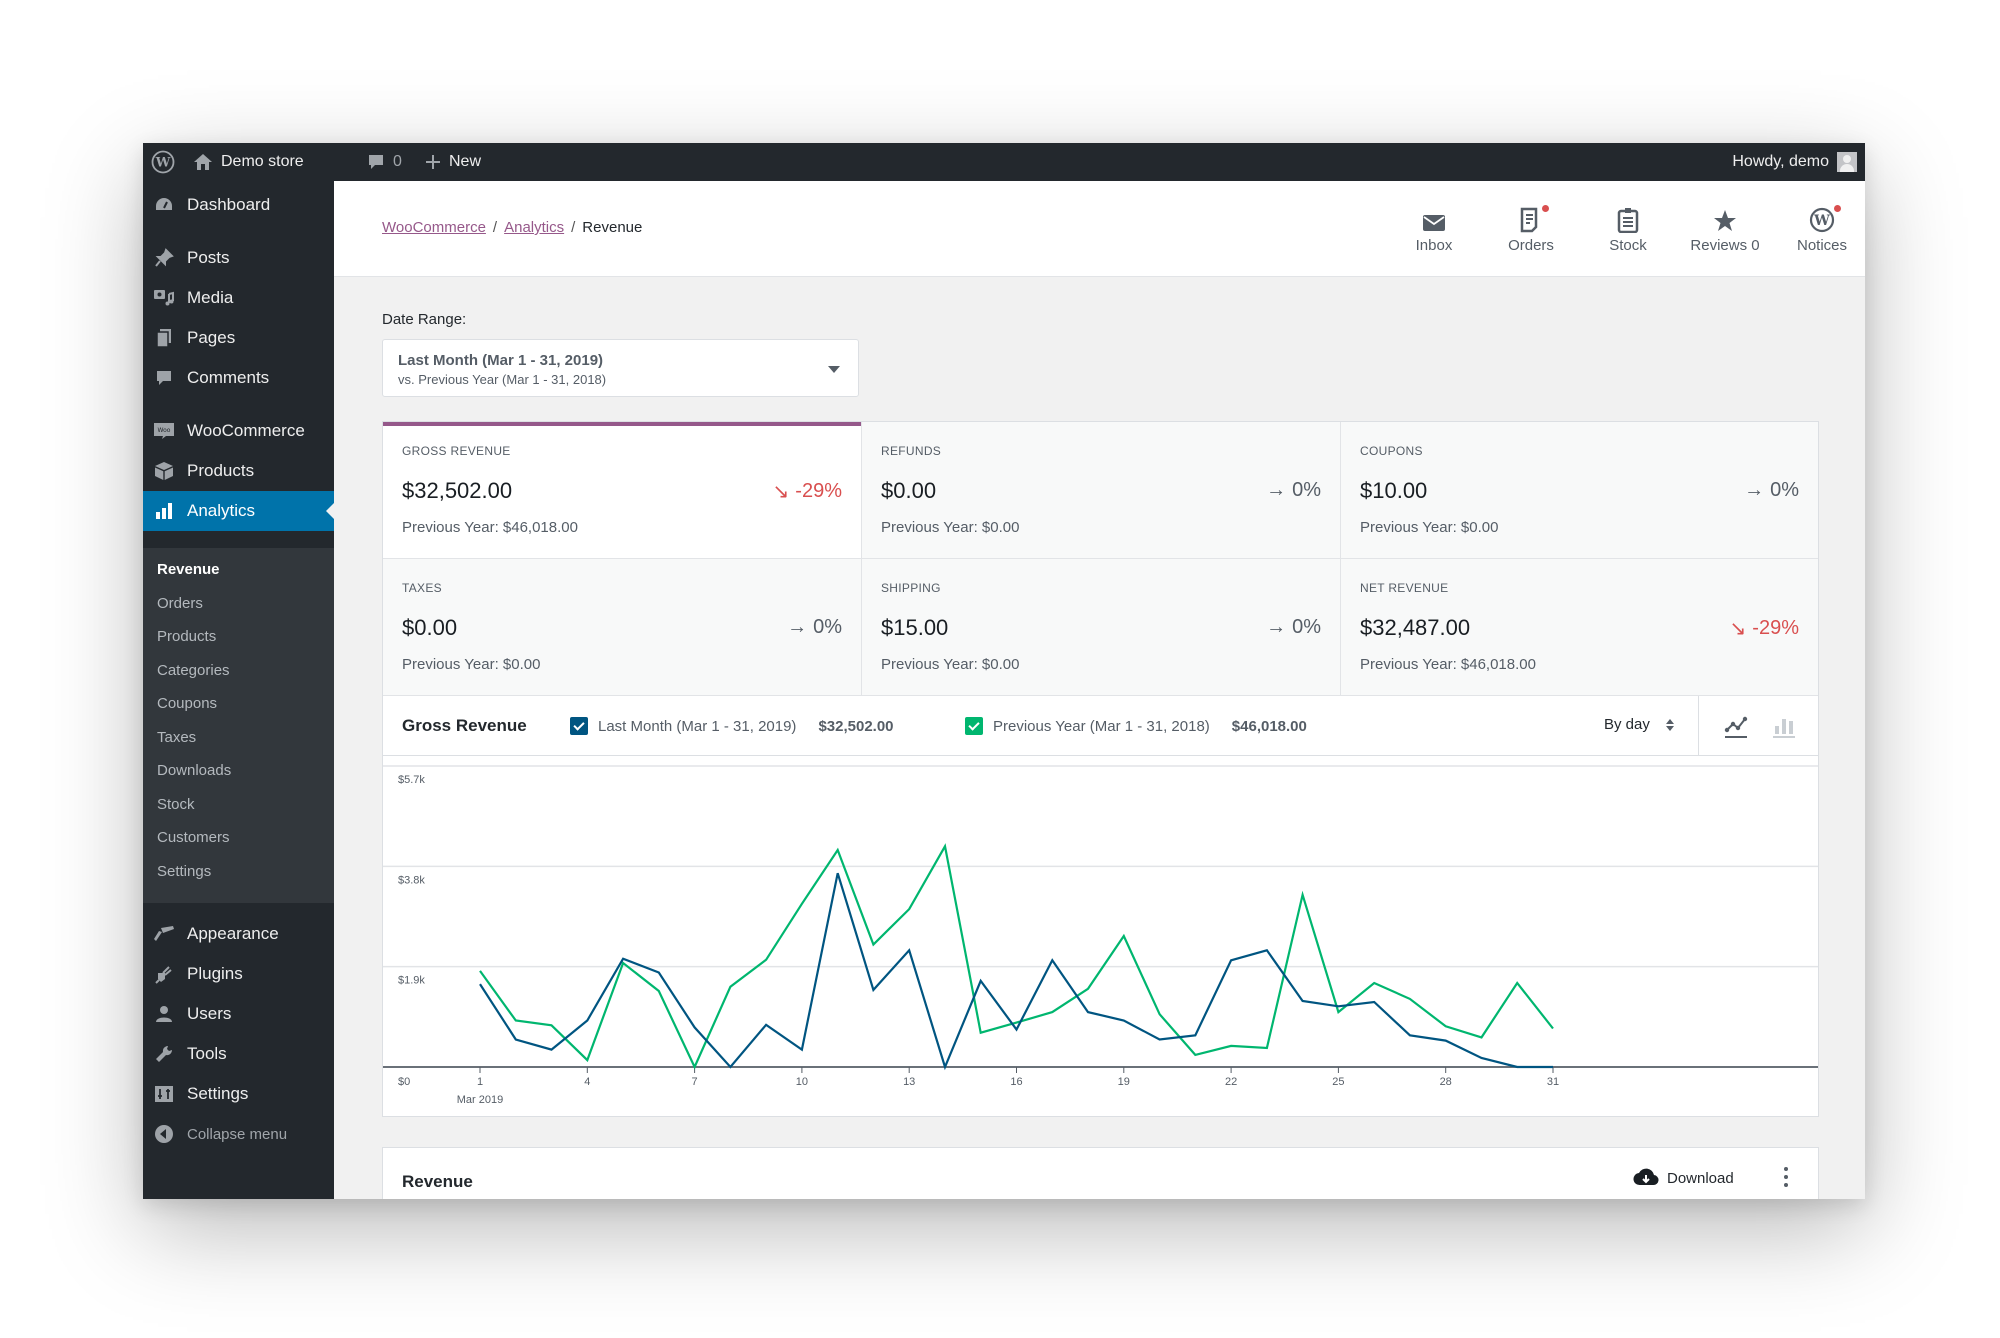 This screenshot has height=1338, width=2000. What do you see at coordinates (802, 1082) in the screenshot?
I see `x-tick-label: 10` at bounding box center [802, 1082].